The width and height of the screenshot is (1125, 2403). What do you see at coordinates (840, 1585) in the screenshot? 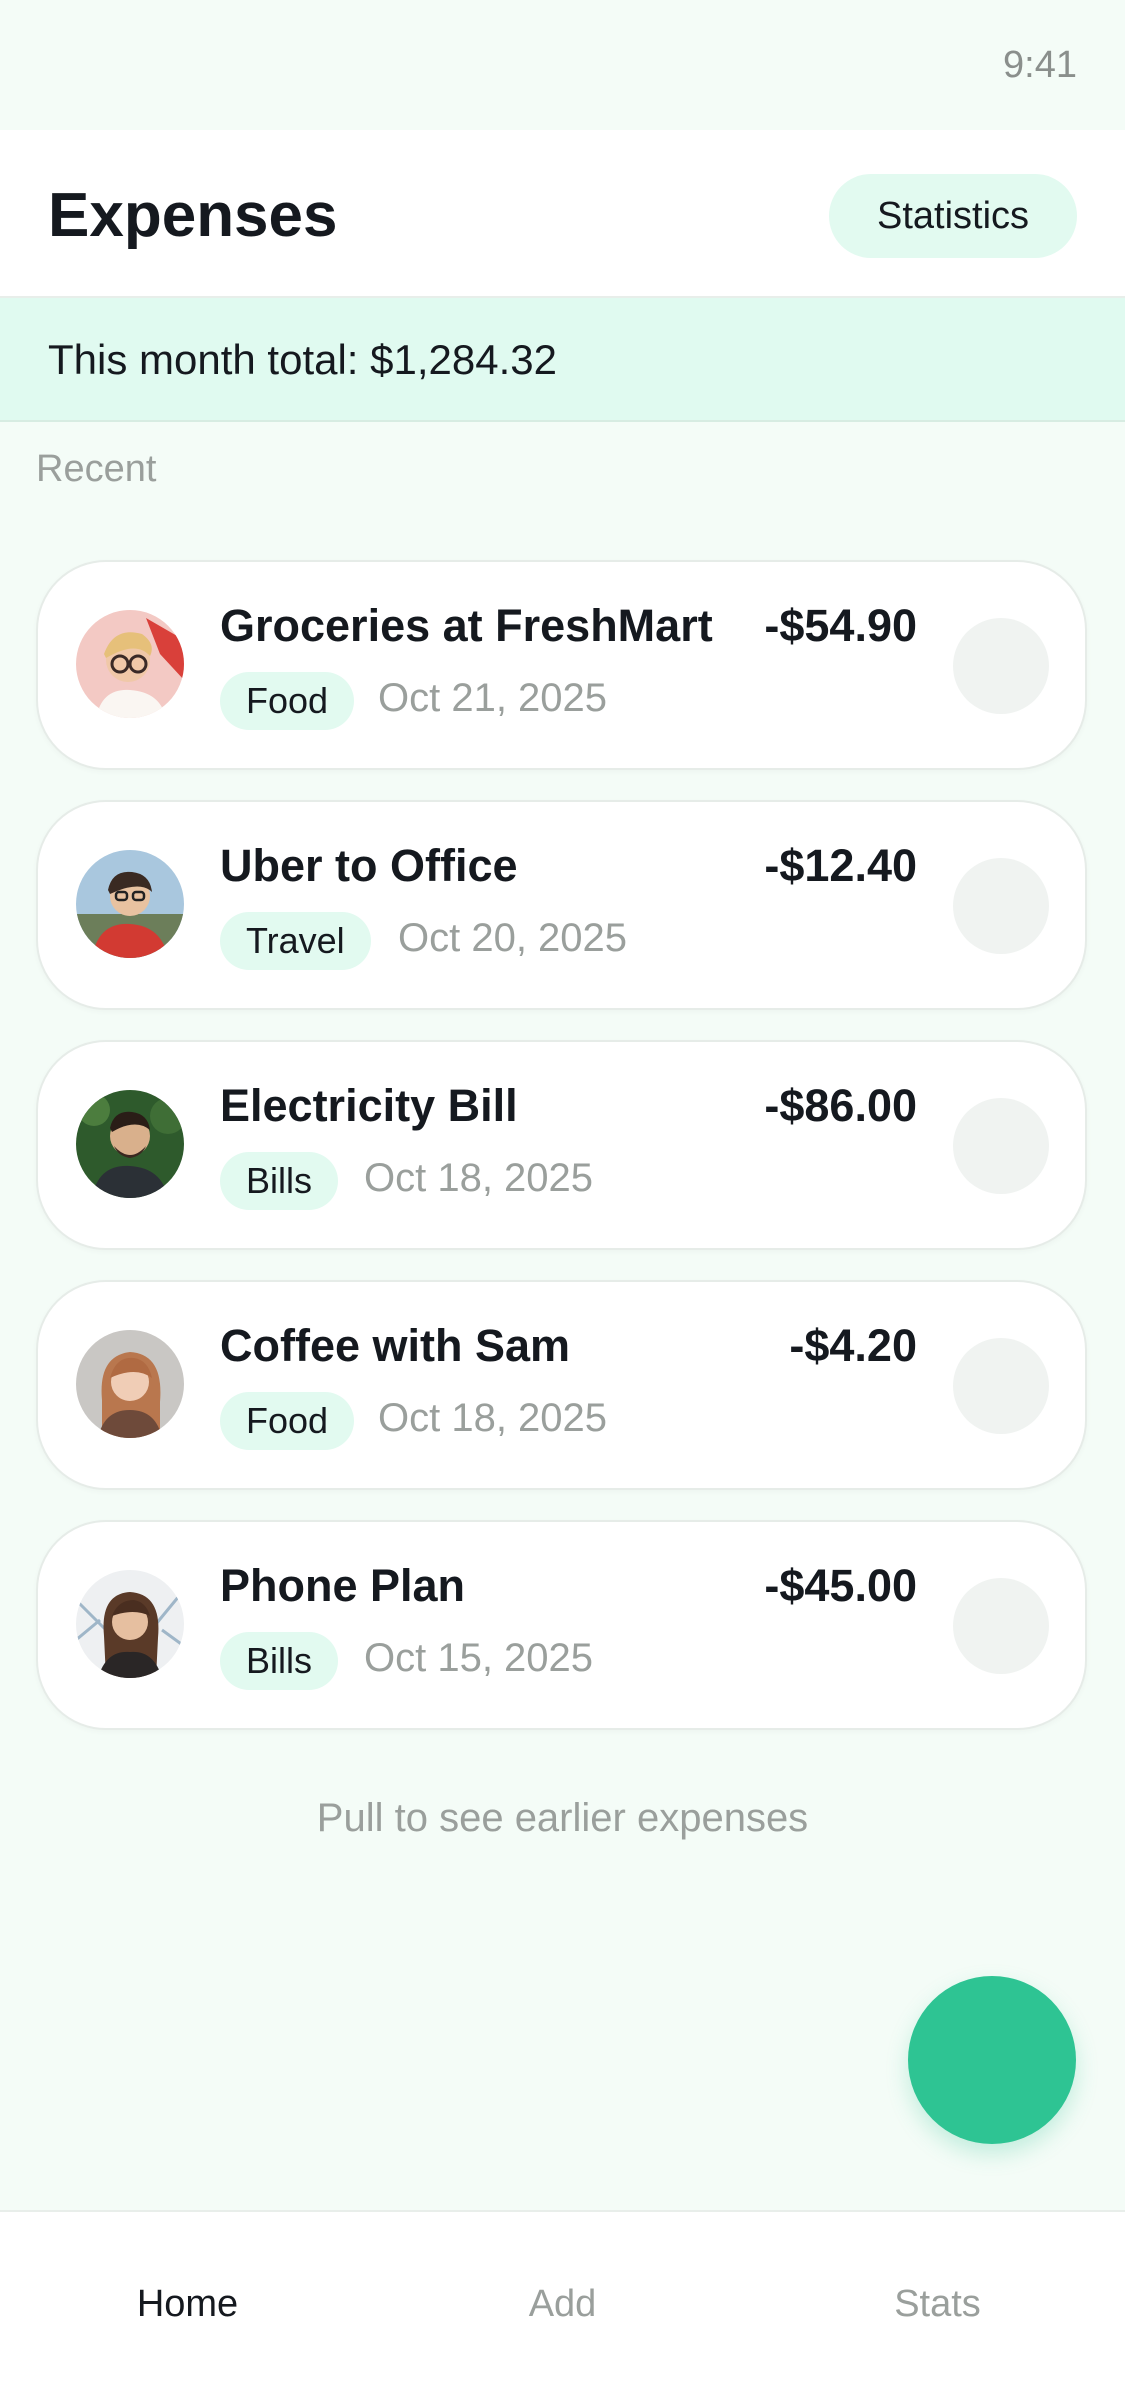
I see `expense-amount: -$45.00` at bounding box center [840, 1585].